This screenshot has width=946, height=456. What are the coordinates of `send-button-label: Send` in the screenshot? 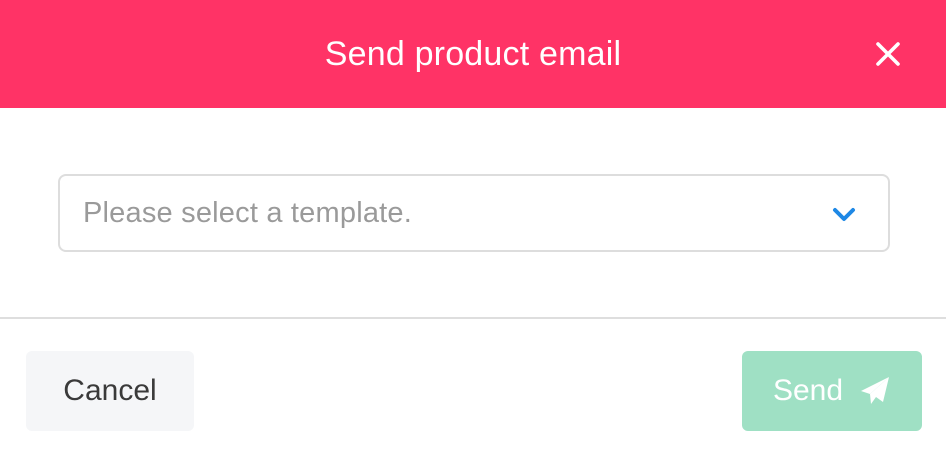 It's located at (808, 390).